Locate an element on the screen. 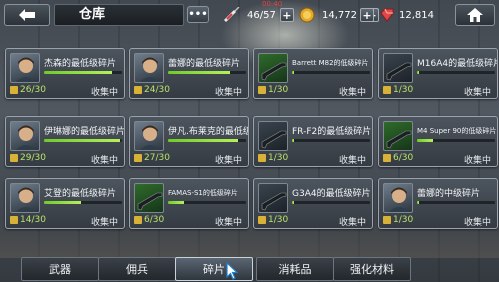 This screenshot has height=282, width=499. tab-mercenaries: 佣兵 is located at coordinates (137, 269).